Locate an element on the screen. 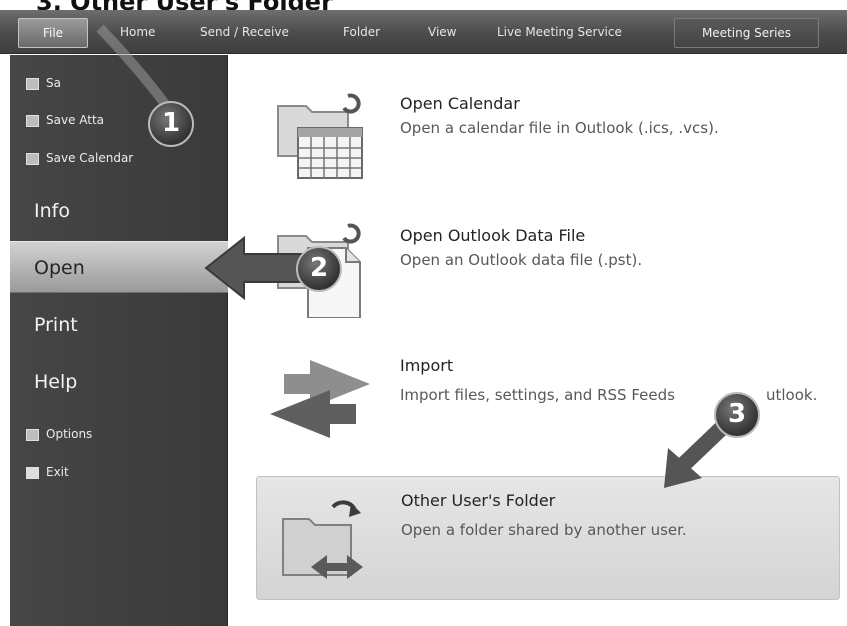 This screenshot has height=626, width=847. callout-3-arrow is located at coordinates (700, 451).